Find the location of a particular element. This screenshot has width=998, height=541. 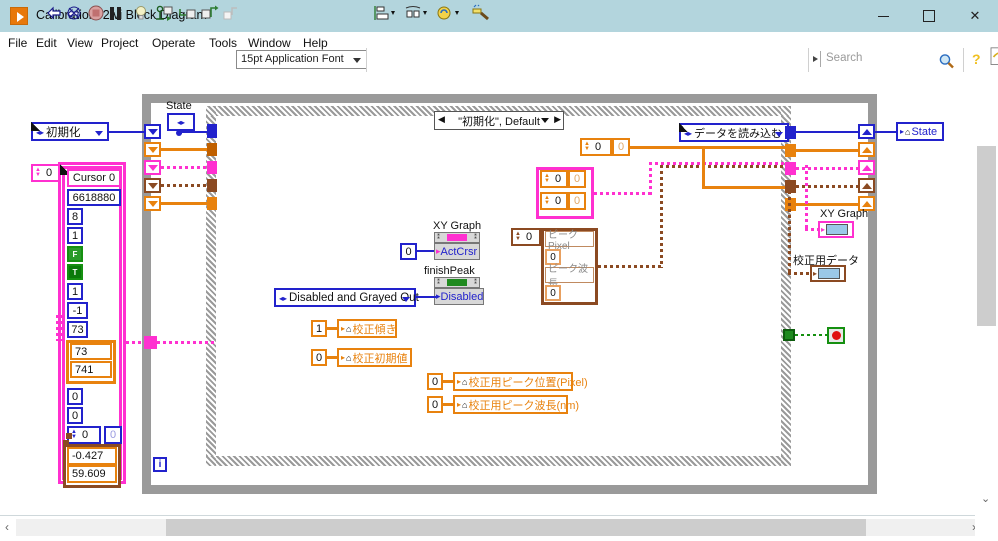

cluster-row-5: 1 is located at coordinates (75, 291).